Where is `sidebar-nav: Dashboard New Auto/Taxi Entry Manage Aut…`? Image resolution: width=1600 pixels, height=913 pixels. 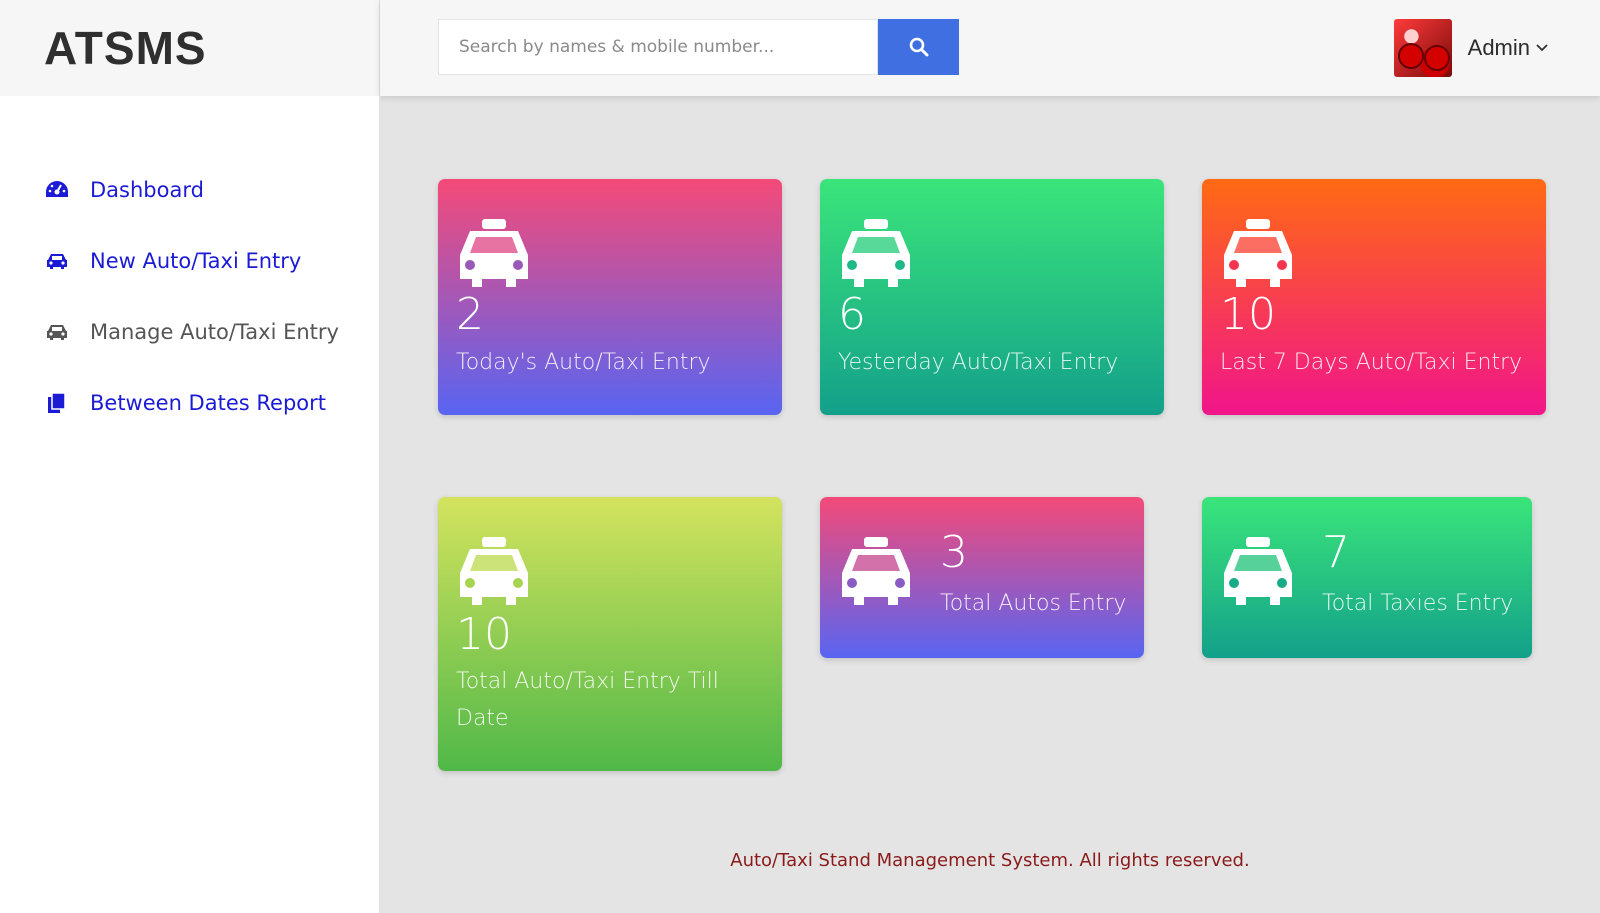 sidebar-nav: Dashboard New Auto/Taxi Entry Manage Aut… is located at coordinates (189, 267).